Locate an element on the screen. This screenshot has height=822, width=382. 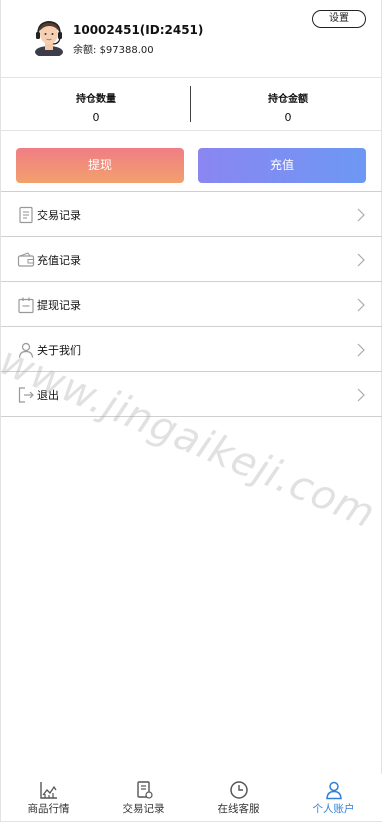
holding-amount: 持仓金额 0 is located at coordinates (287, 104).